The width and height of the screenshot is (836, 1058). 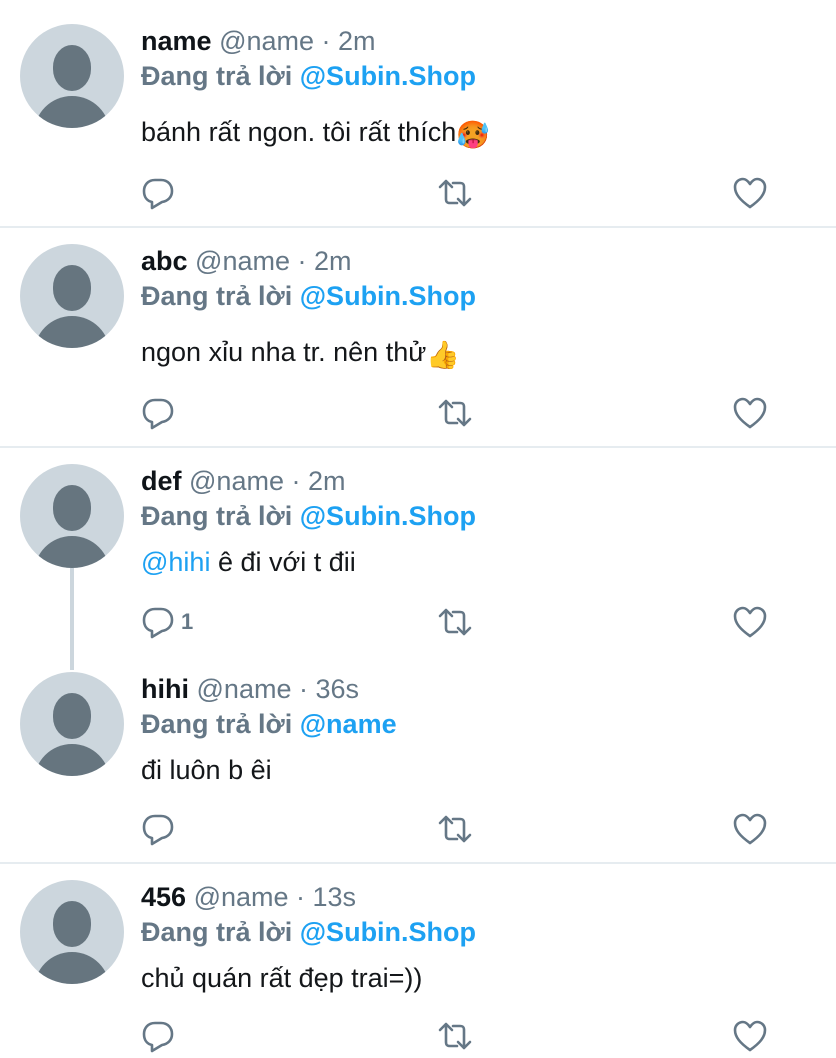 I want to click on tweet-header: name @name · 2m, so click(x=258, y=41).